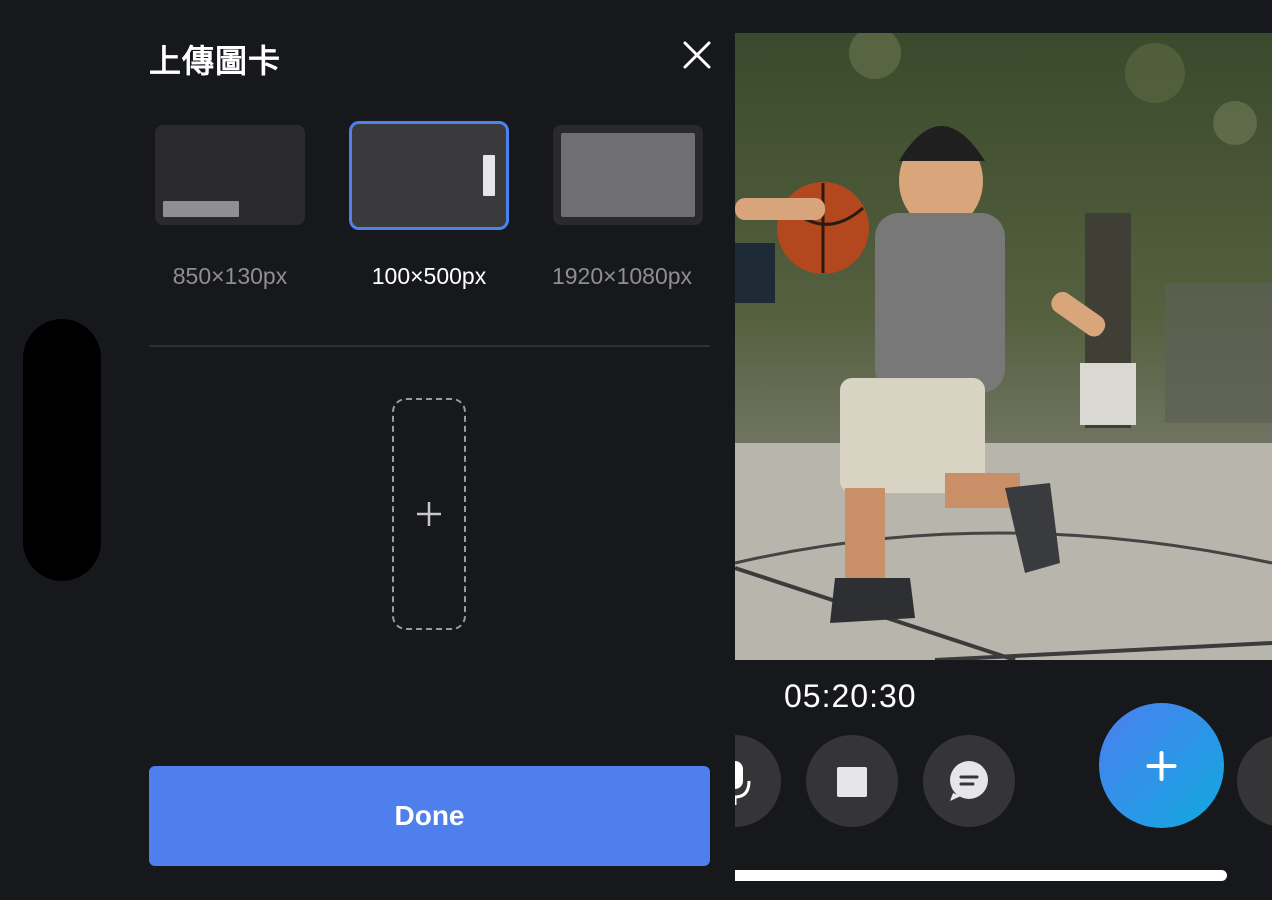  I want to click on done-button: Done, so click(429, 816).